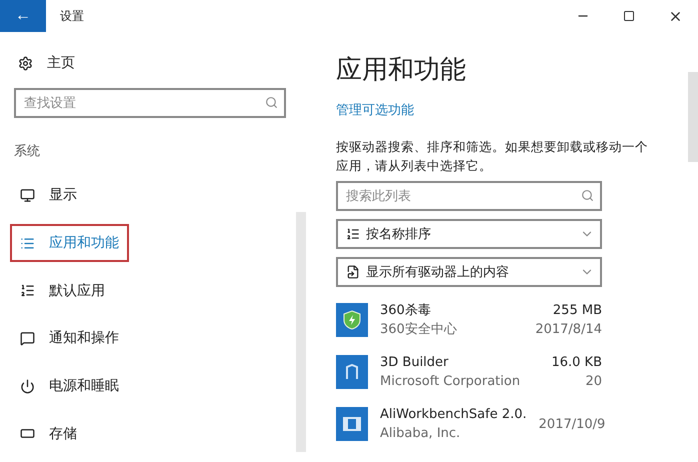 The width and height of the screenshot is (698, 462). What do you see at coordinates (469, 196) in the screenshot?
I see `search-field: 搜索此列表` at bounding box center [469, 196].